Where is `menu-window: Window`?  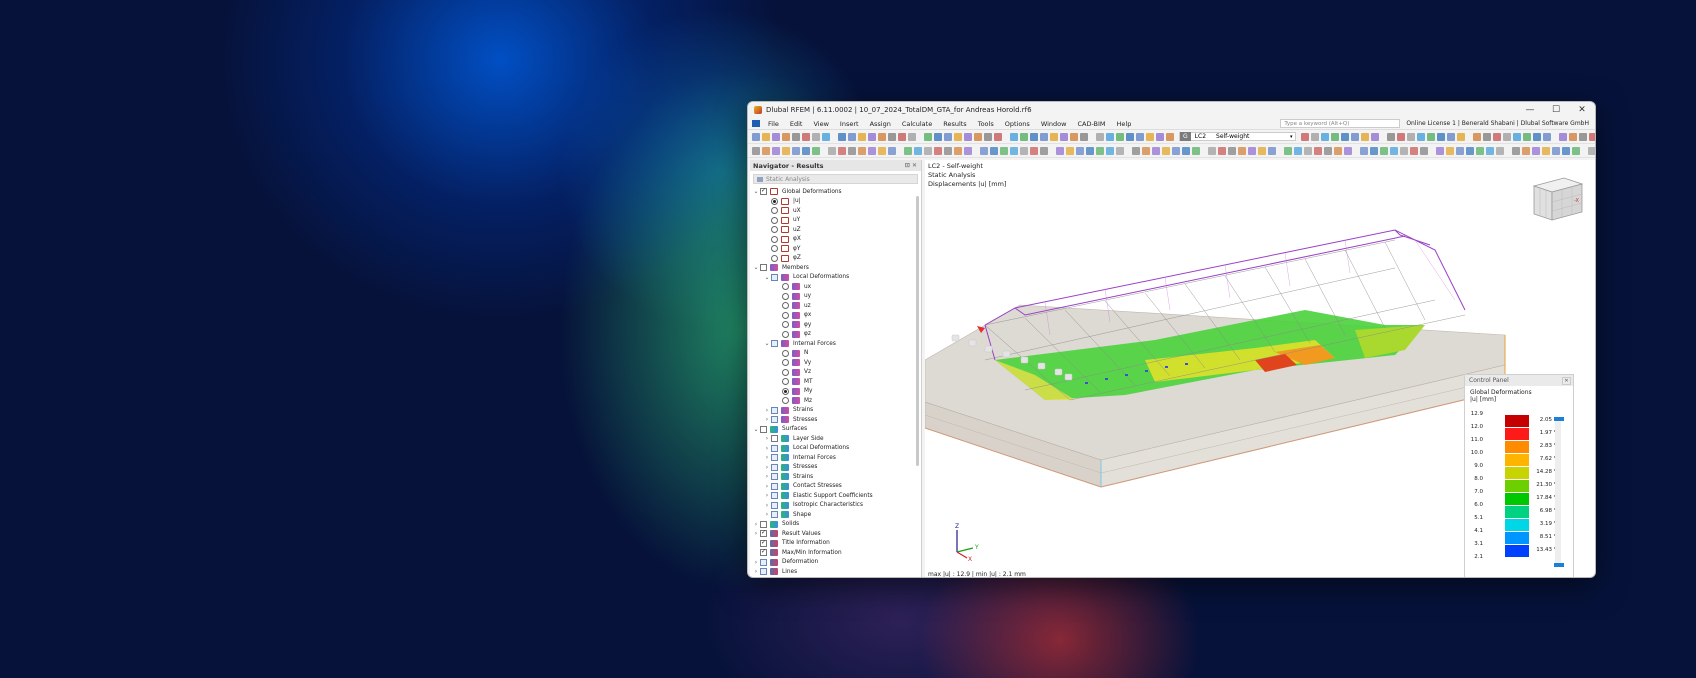 menu-window: Window is located at coordinates (1054, 124).